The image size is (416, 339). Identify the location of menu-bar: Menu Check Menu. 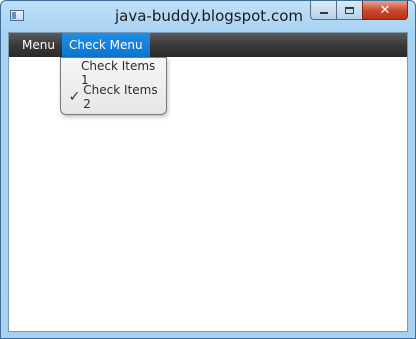
(208, 45).